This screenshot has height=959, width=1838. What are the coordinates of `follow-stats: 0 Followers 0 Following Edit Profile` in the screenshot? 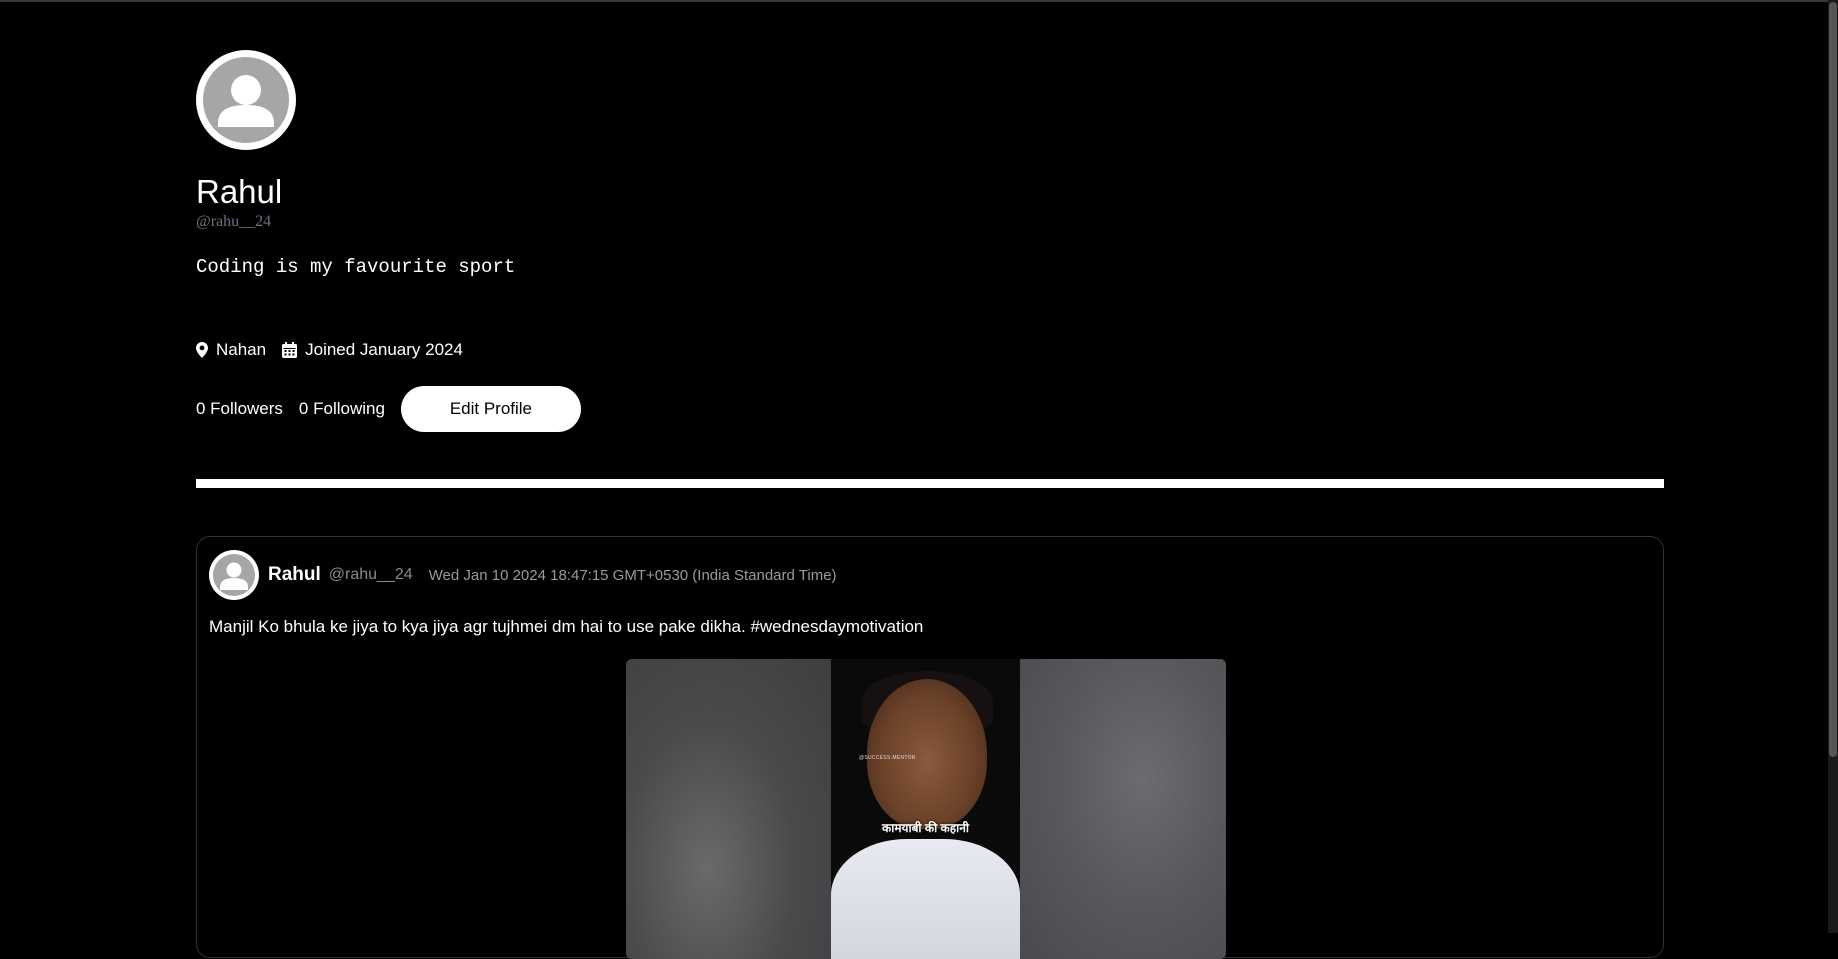 It's located at (388, 409).